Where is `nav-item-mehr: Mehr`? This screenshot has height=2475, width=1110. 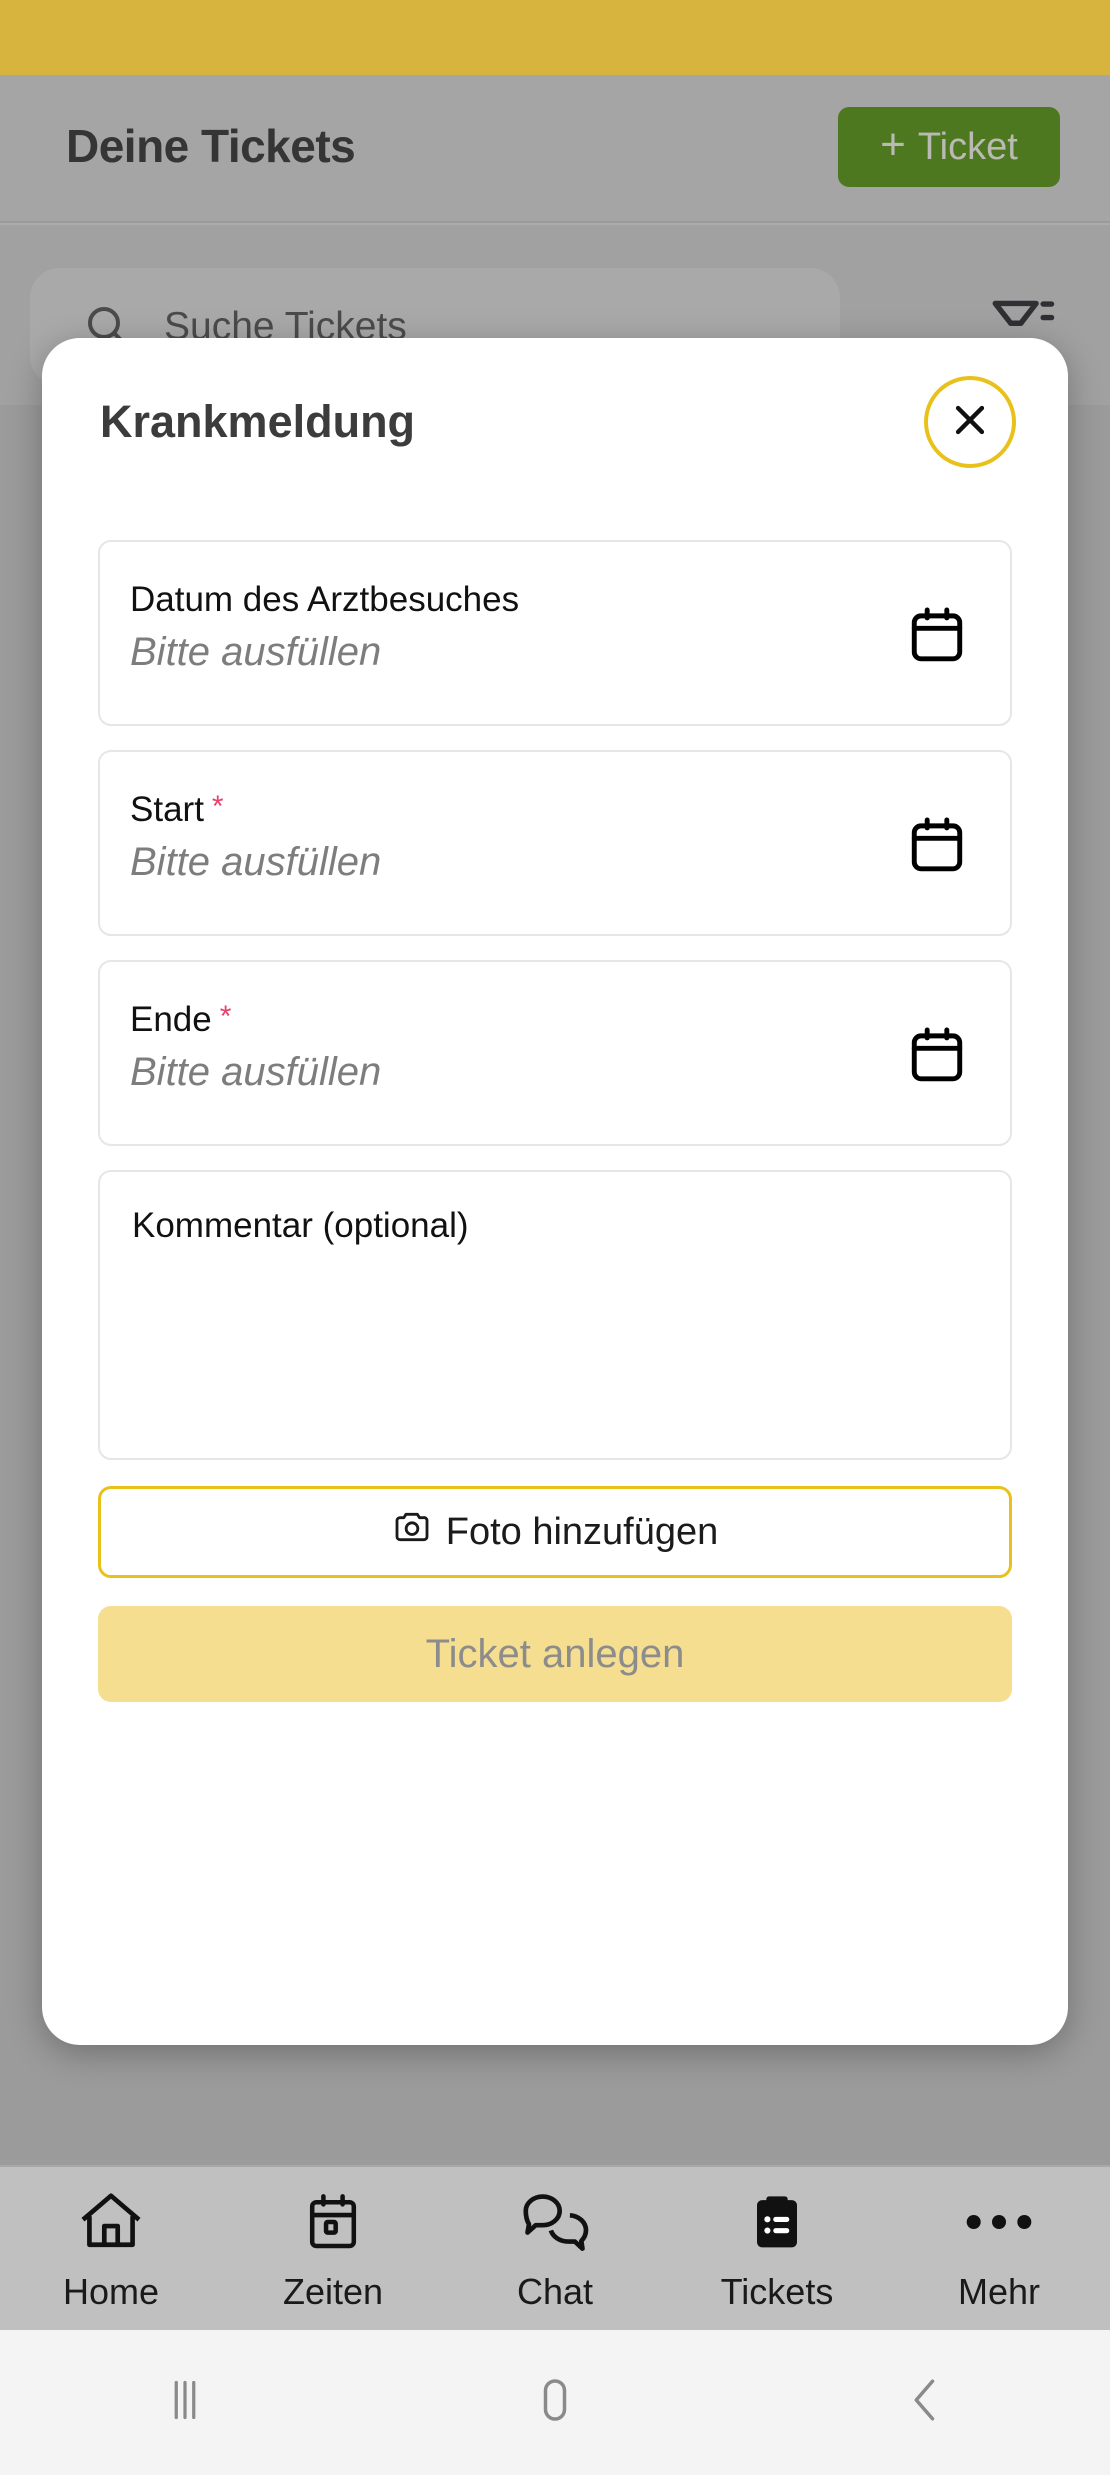
nav-item-mehr: Mehr is located at coordinates (999, 2248).